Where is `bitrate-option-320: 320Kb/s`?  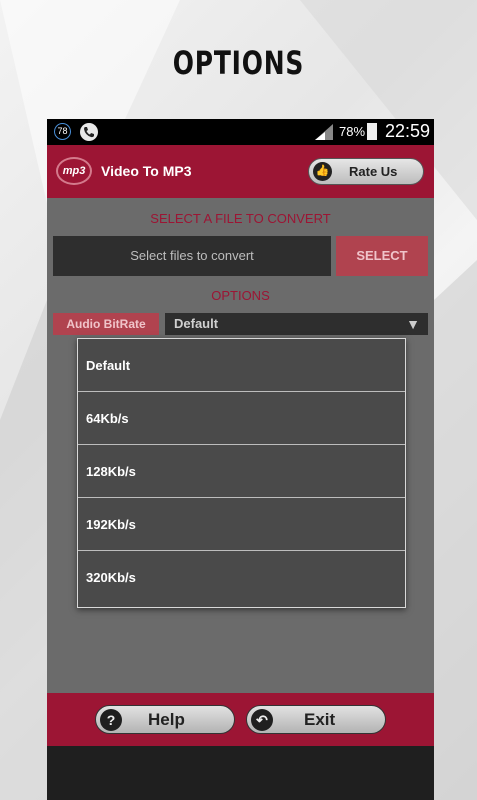 bitrate-option-320: 320Kb/s is located at coordinates (241, 577).